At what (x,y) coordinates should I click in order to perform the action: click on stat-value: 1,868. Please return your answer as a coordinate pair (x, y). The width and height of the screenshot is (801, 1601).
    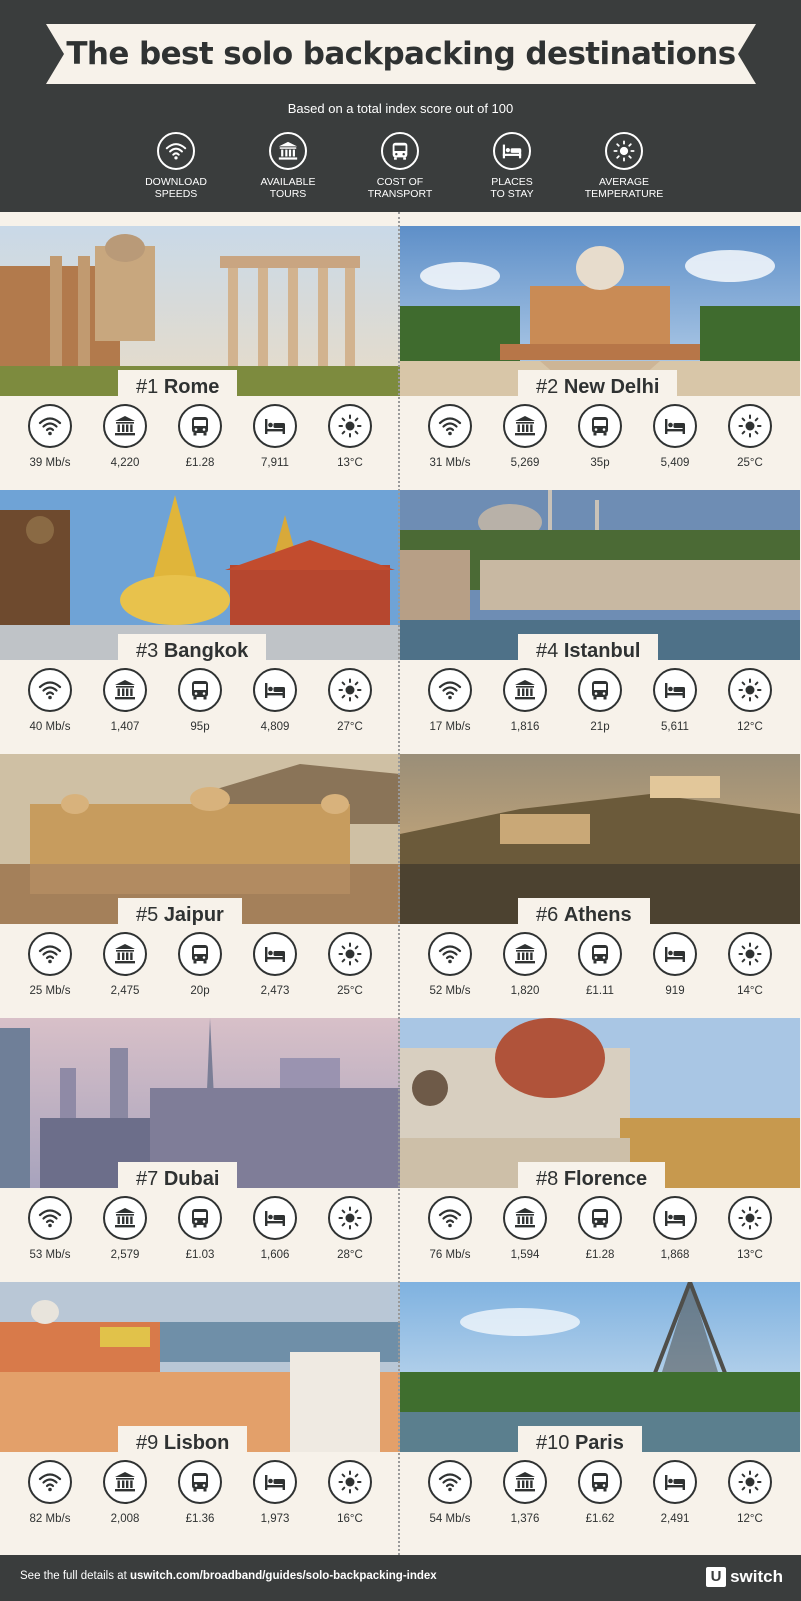
    Looking at the image, I should click on (675, 1255).